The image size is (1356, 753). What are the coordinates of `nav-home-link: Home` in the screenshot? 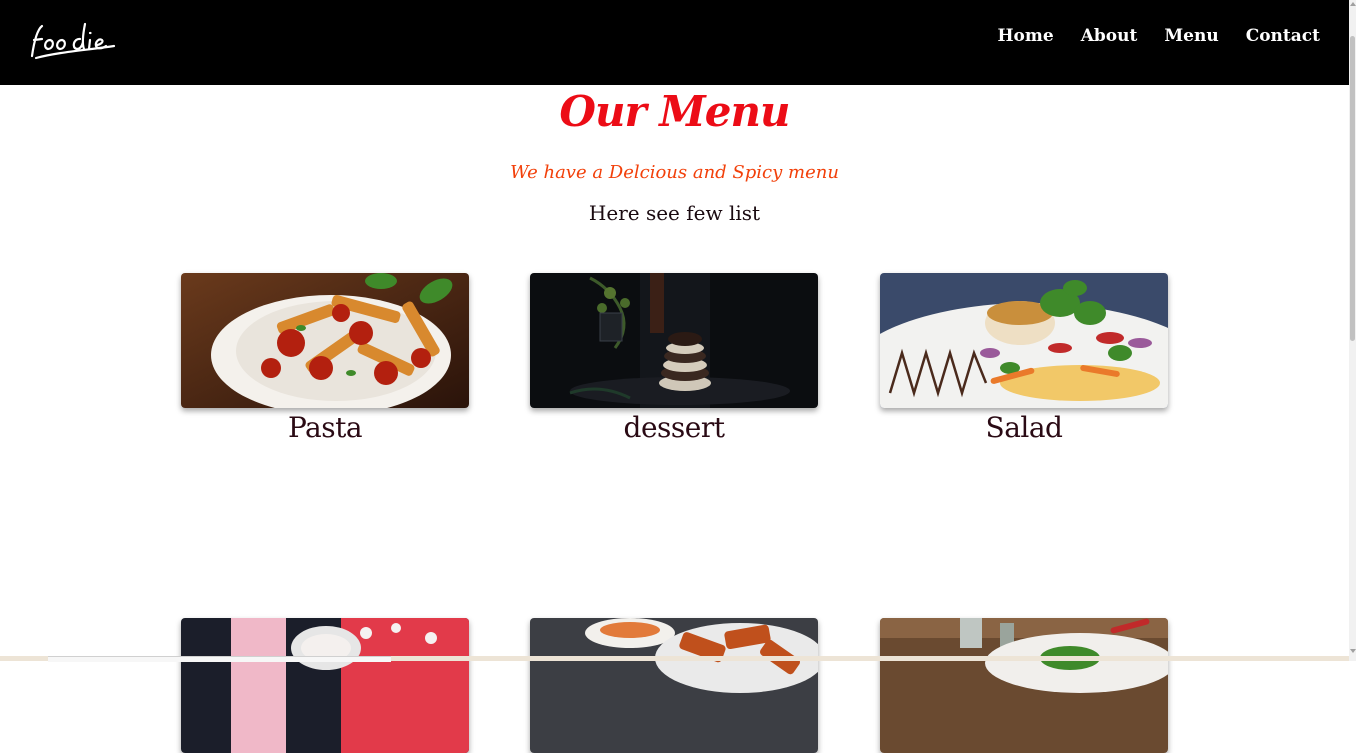 It's located at (1025, 36).